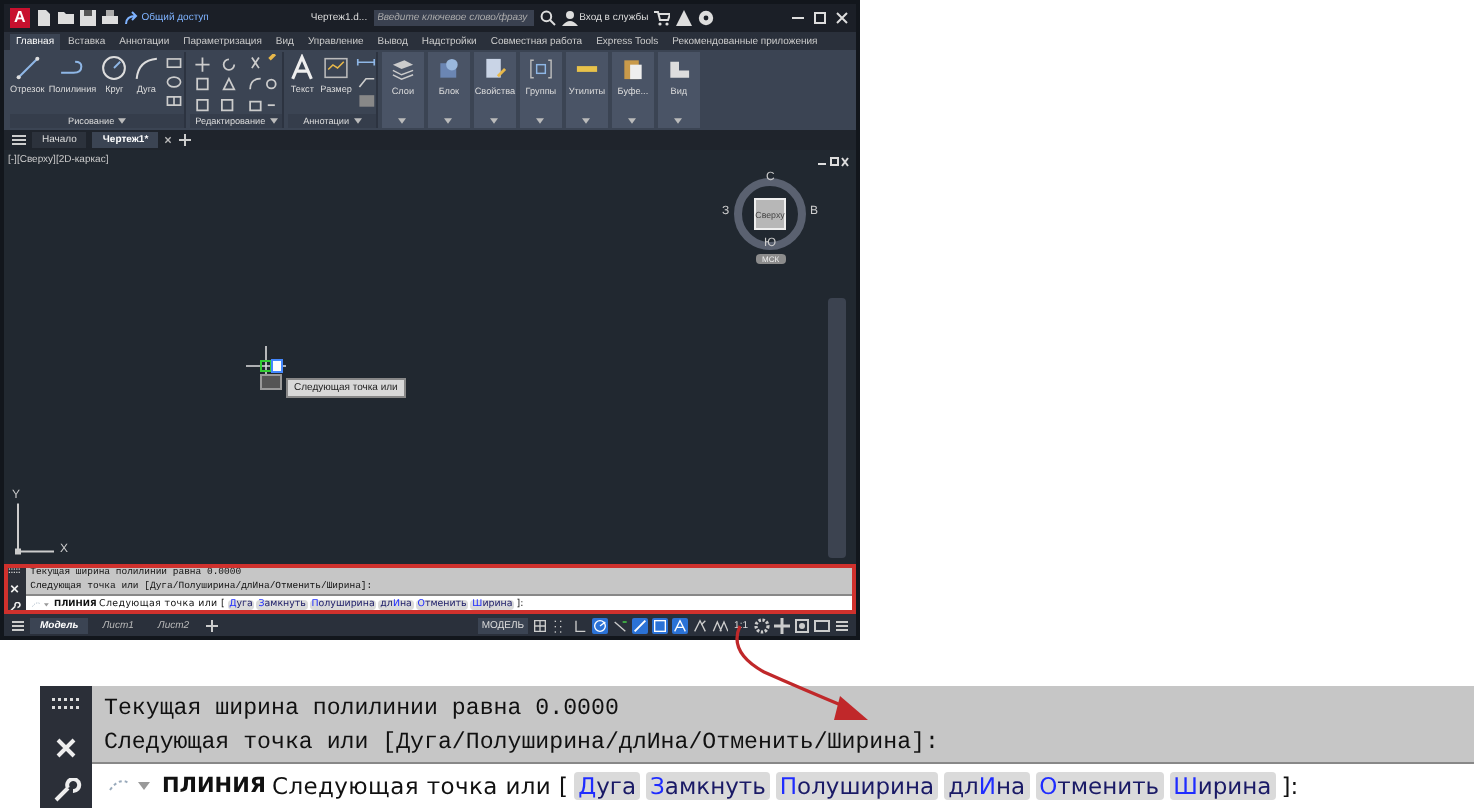 The image size is (1474, 808). What do you see at coordinates (684, 18) in the screenshot?
I see `triangle-icon` at bounding box center [684, 18].